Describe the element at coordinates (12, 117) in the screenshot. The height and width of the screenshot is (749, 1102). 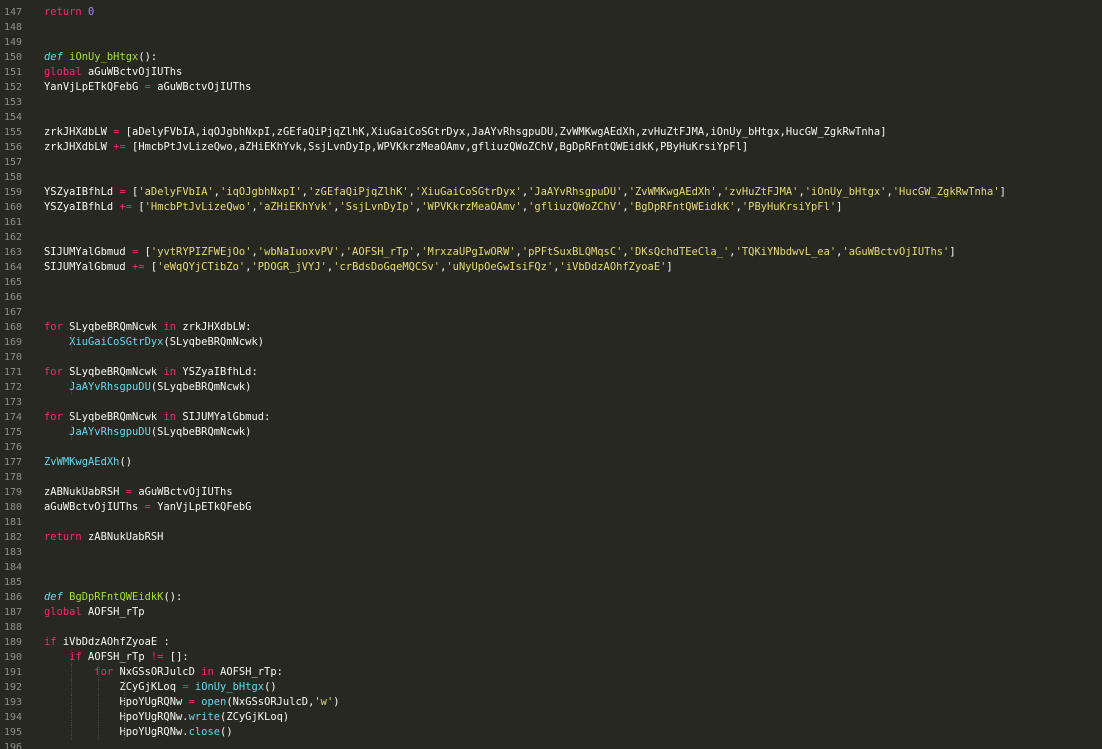
I see `line-number: 154` at that location.